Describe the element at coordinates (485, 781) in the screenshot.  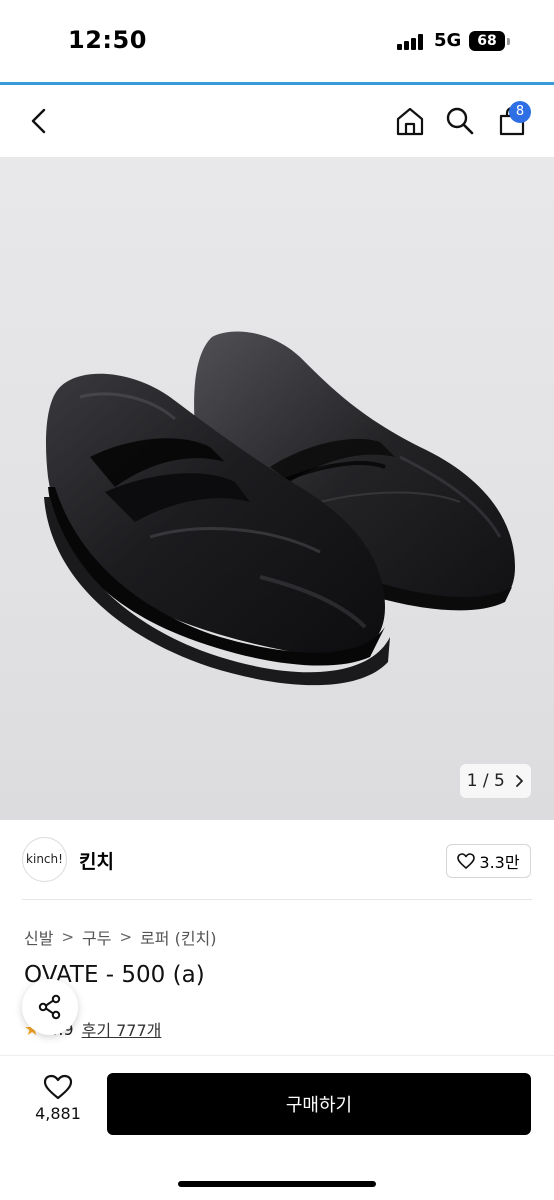
I see `image-counter-text: 1 / 5` at that location.